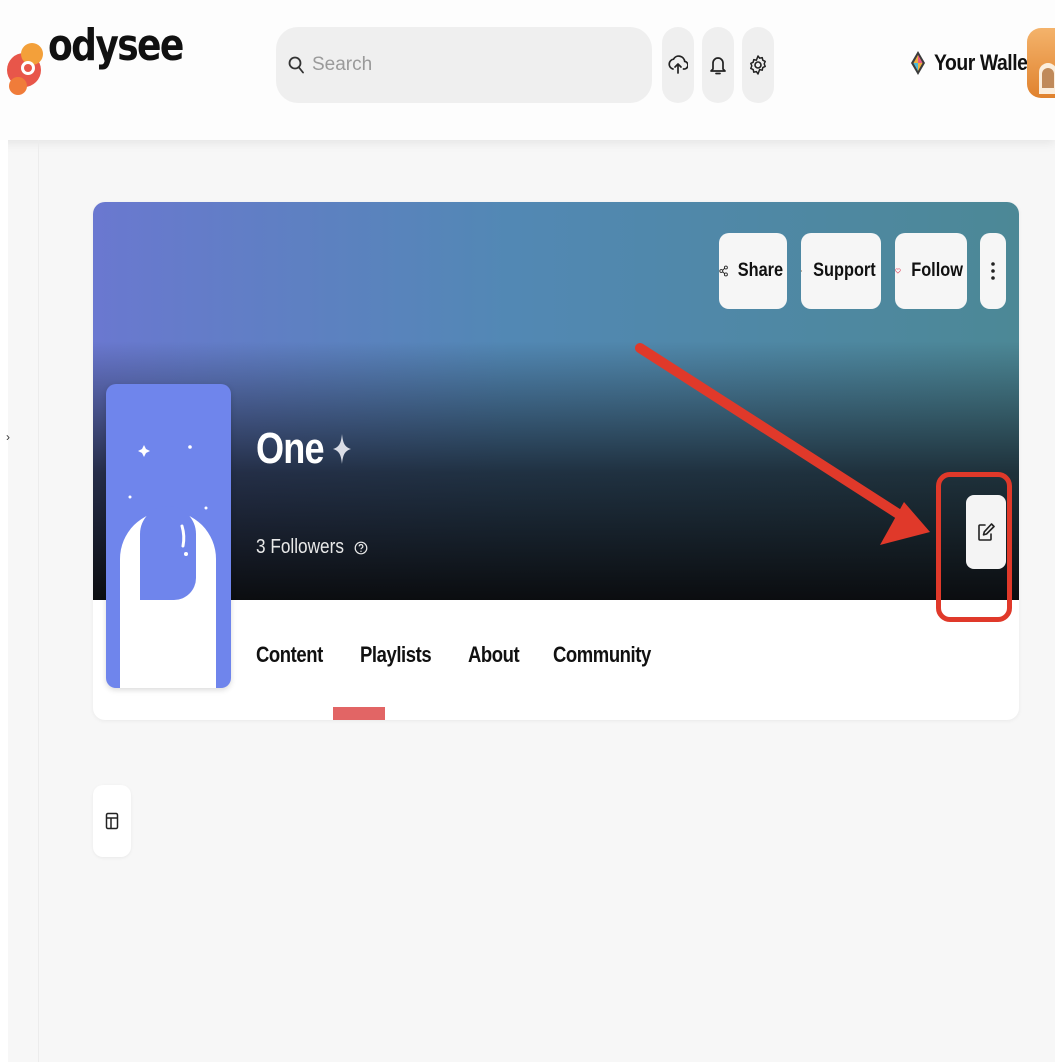  Describe the element at coordinates (4, 601) in the screenshot. I see `sidebar-edge` at that location.